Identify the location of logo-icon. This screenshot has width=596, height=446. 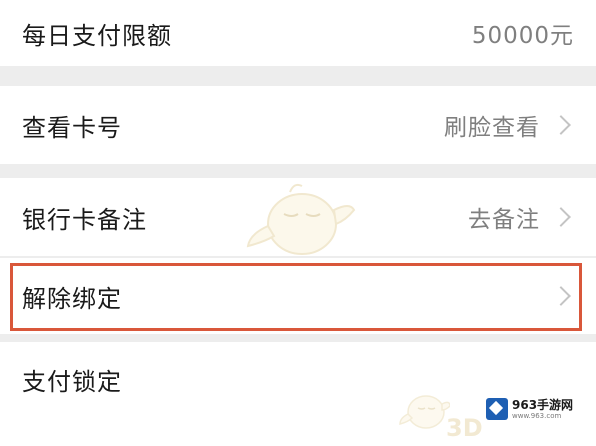
(497, 409).